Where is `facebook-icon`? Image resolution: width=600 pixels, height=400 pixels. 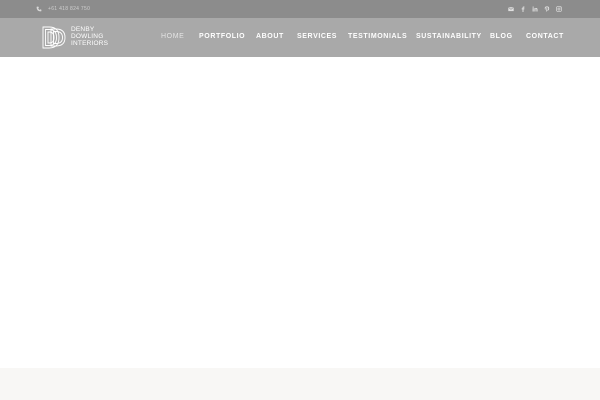
facebook-icon is located at coordinates (523, 9).